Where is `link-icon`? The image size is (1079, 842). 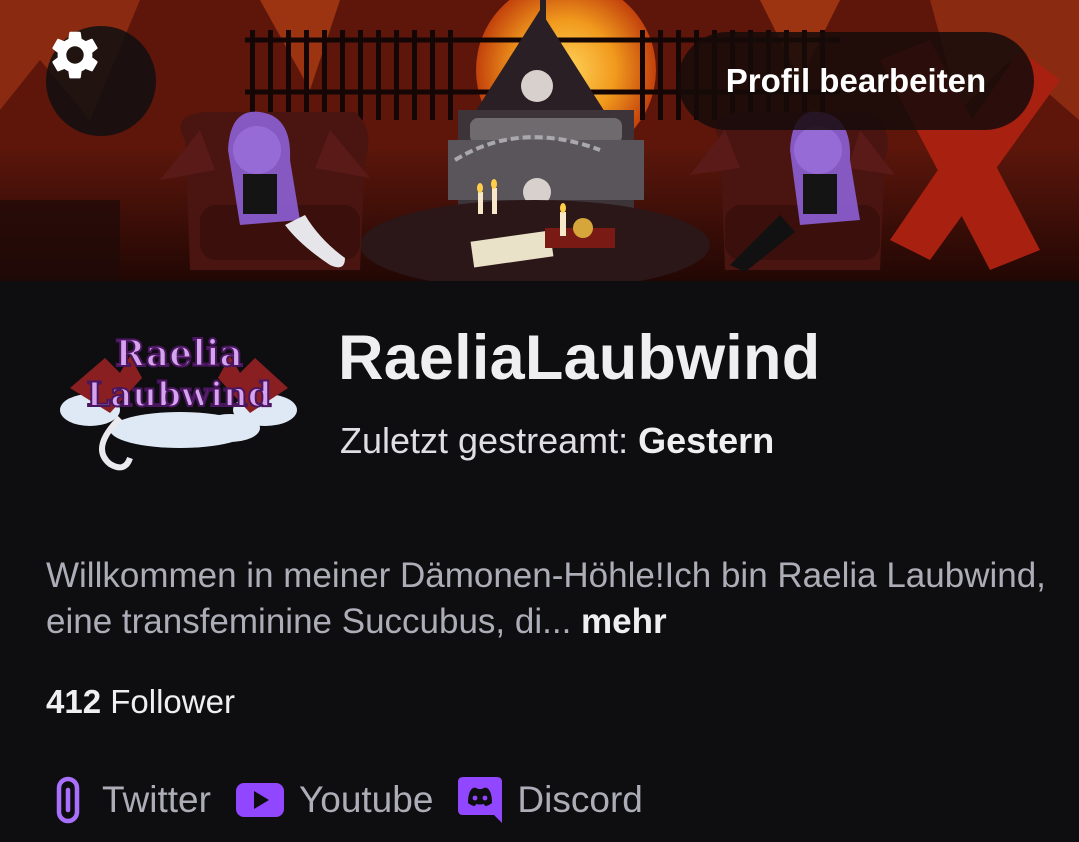
link-icon is located at coordinates (68, 800).